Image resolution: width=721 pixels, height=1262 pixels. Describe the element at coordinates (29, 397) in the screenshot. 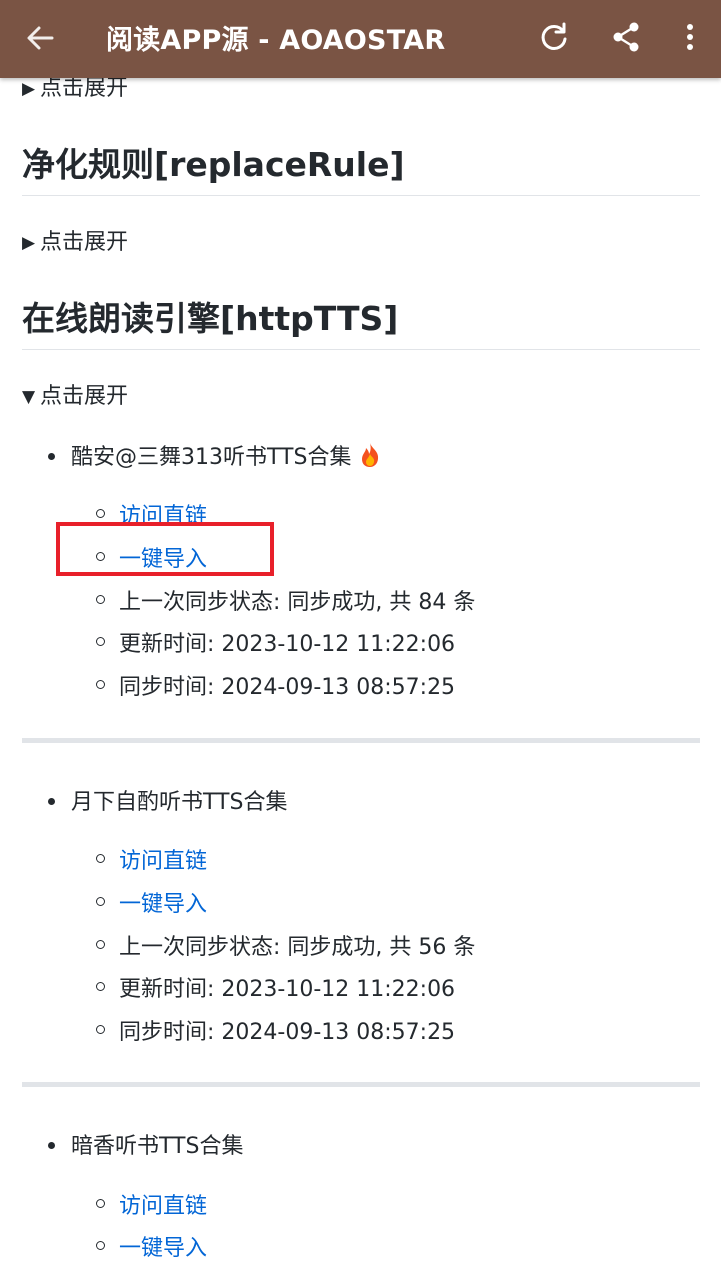

I see `collapse-triangle-icon: ▼` at that location.